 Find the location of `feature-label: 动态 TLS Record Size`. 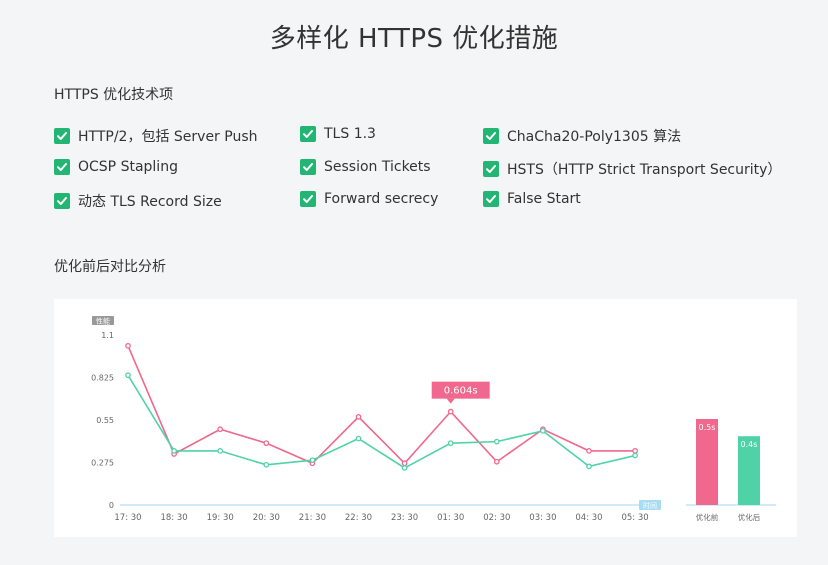

feature-label: 动态 TLS Record Size is located at coordinates (150, 202).